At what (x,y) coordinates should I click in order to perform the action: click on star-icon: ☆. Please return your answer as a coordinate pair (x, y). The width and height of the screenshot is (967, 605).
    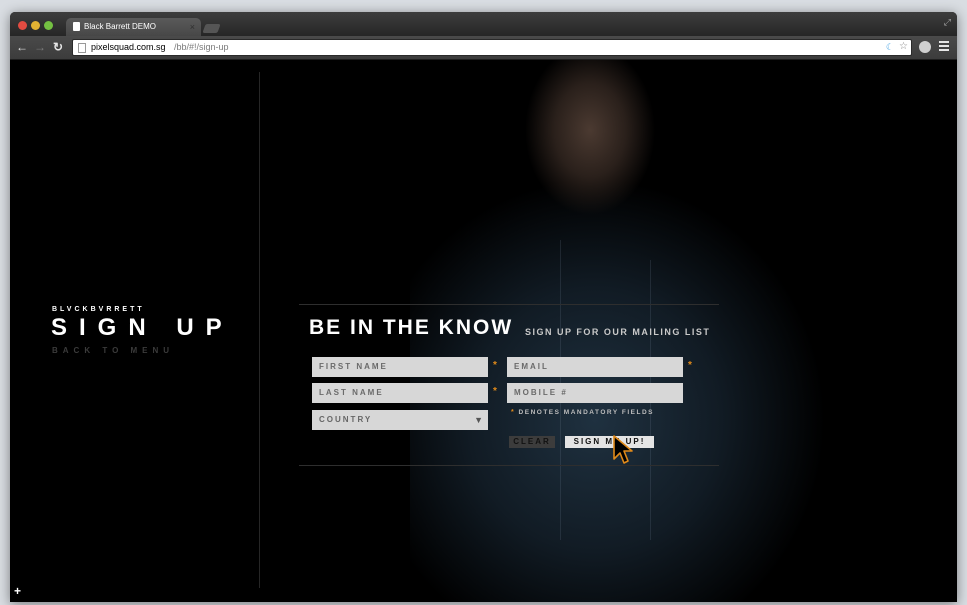
    Looking at the image, I should click on (903, 46).